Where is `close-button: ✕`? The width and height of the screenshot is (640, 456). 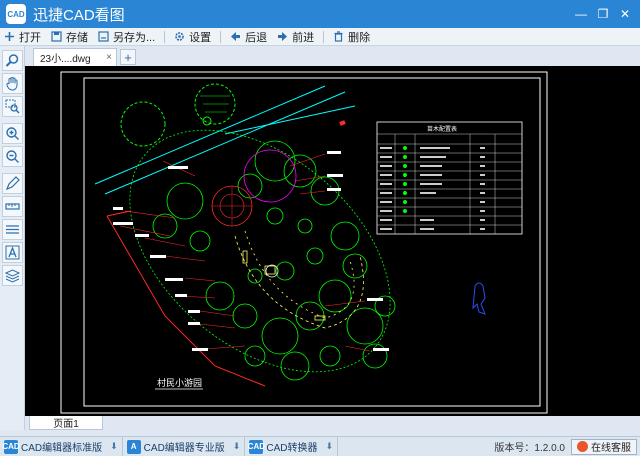 close-button: ✕ is located at coordinates (625, 14).